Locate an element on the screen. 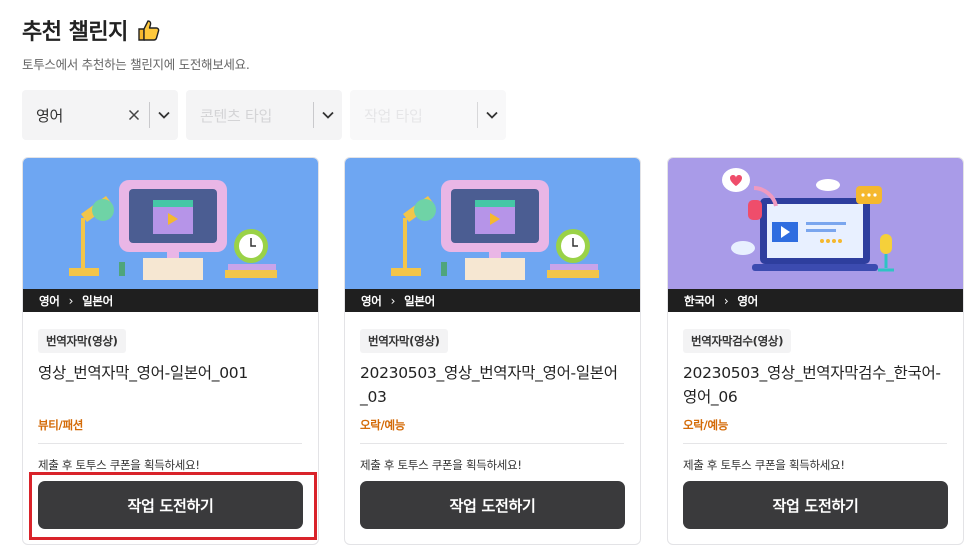 The height and width of the screenshot is (557, 980). task-type-tag: 번역자막검수(영상) is located at coordinates (737, 341).